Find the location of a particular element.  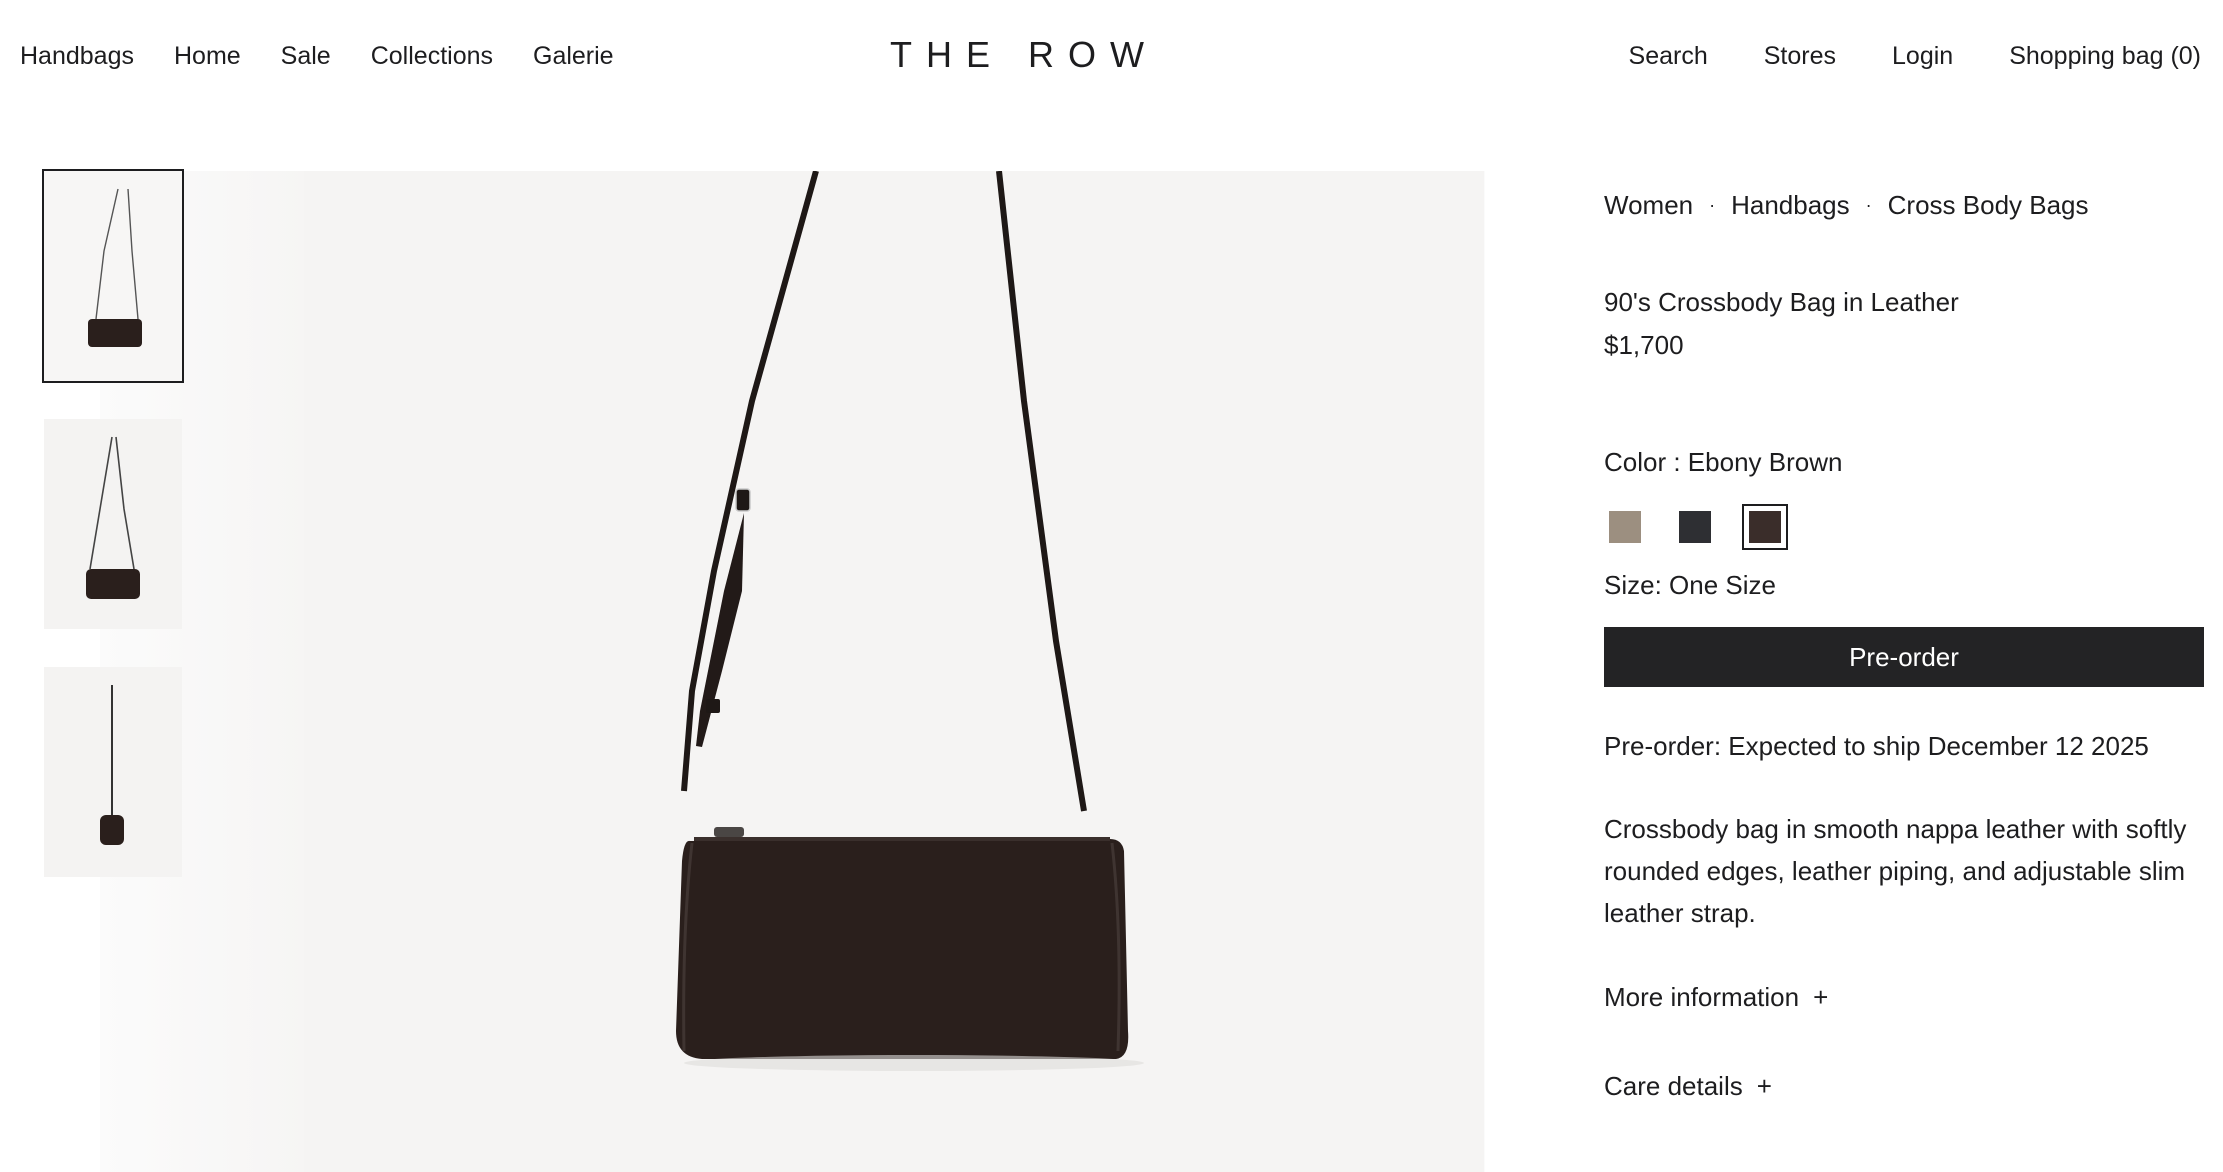

accordion-label: Care details is located at coordinates (1673, 1086).